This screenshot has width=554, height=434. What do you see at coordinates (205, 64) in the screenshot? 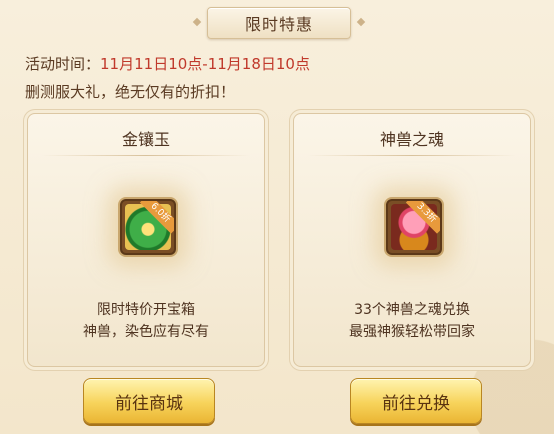
I see `event-time-range: 11月11日10点-11月18日10点` at bounding box center [205, 64].